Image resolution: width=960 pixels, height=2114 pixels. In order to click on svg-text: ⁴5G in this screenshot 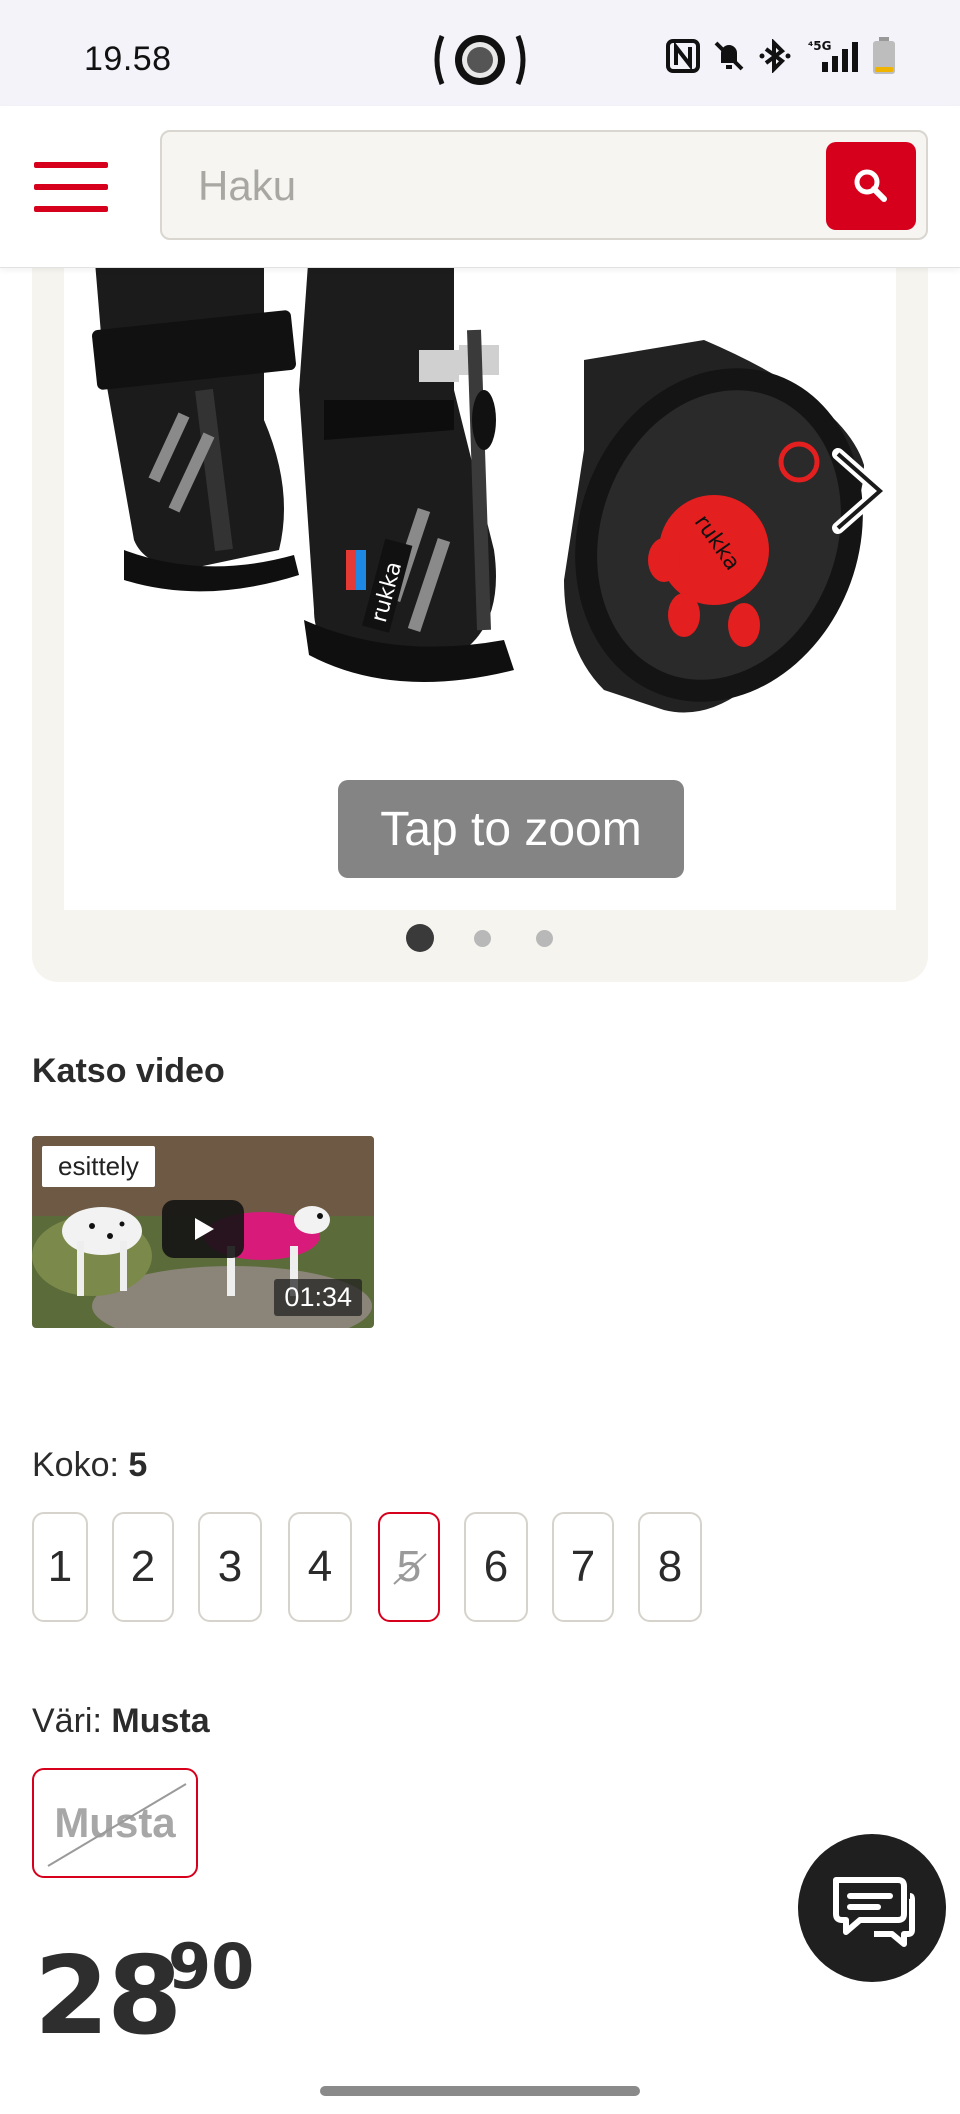, I will do `click(819, 46)`.